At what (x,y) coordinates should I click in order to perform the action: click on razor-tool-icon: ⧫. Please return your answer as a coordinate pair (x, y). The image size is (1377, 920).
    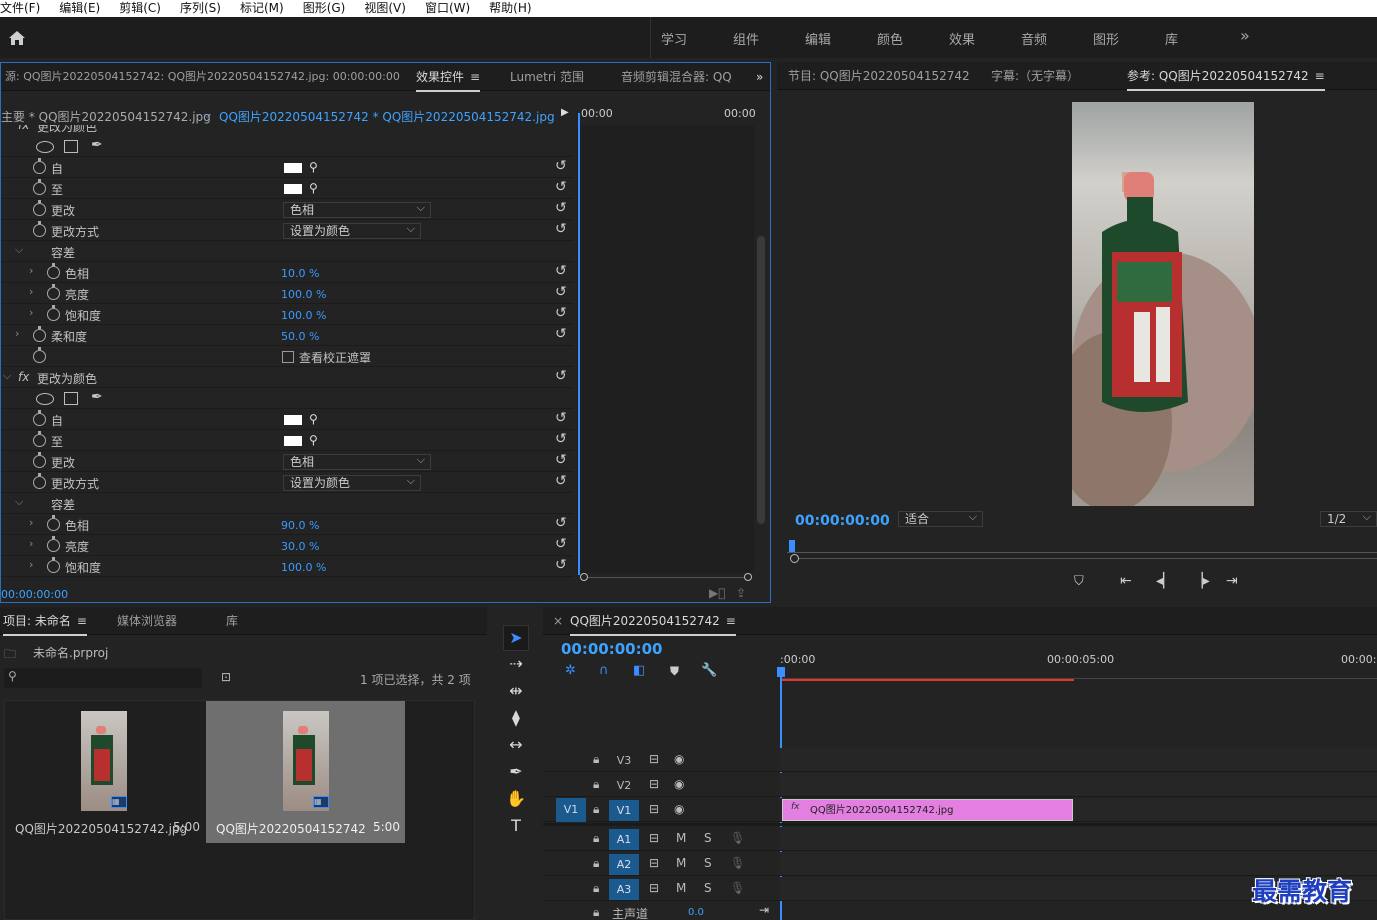
    Looking at the image, I should click on (516, 718).